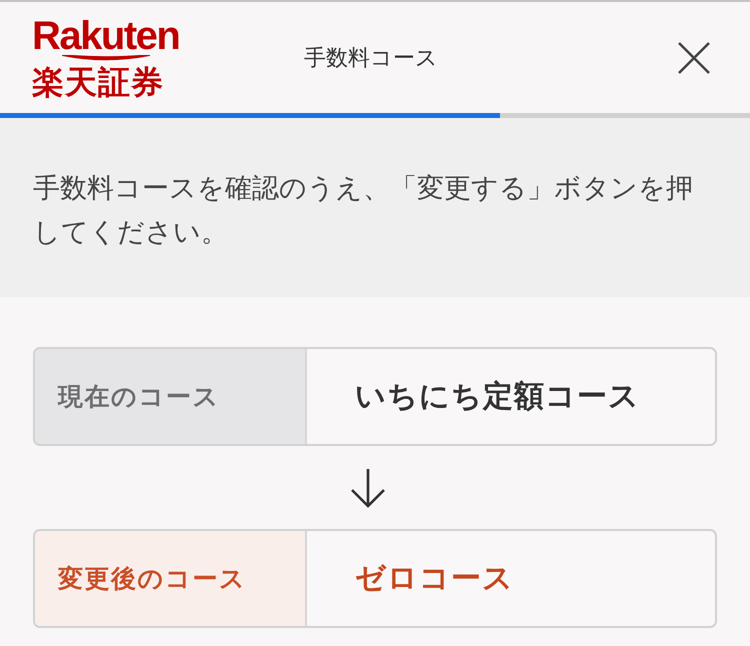 This screenshot has height=646, width=750. I want to click on page-title: 手数料コース, so click(371, 58).